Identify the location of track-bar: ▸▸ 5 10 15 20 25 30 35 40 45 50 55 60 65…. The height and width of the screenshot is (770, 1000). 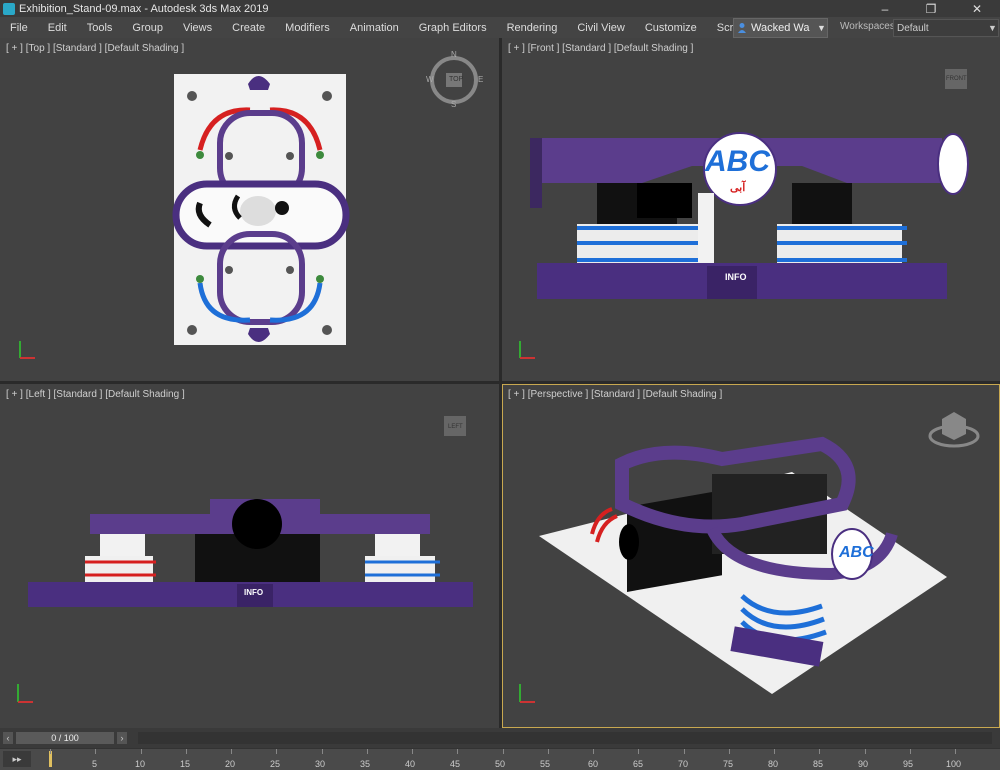
(500, 759).